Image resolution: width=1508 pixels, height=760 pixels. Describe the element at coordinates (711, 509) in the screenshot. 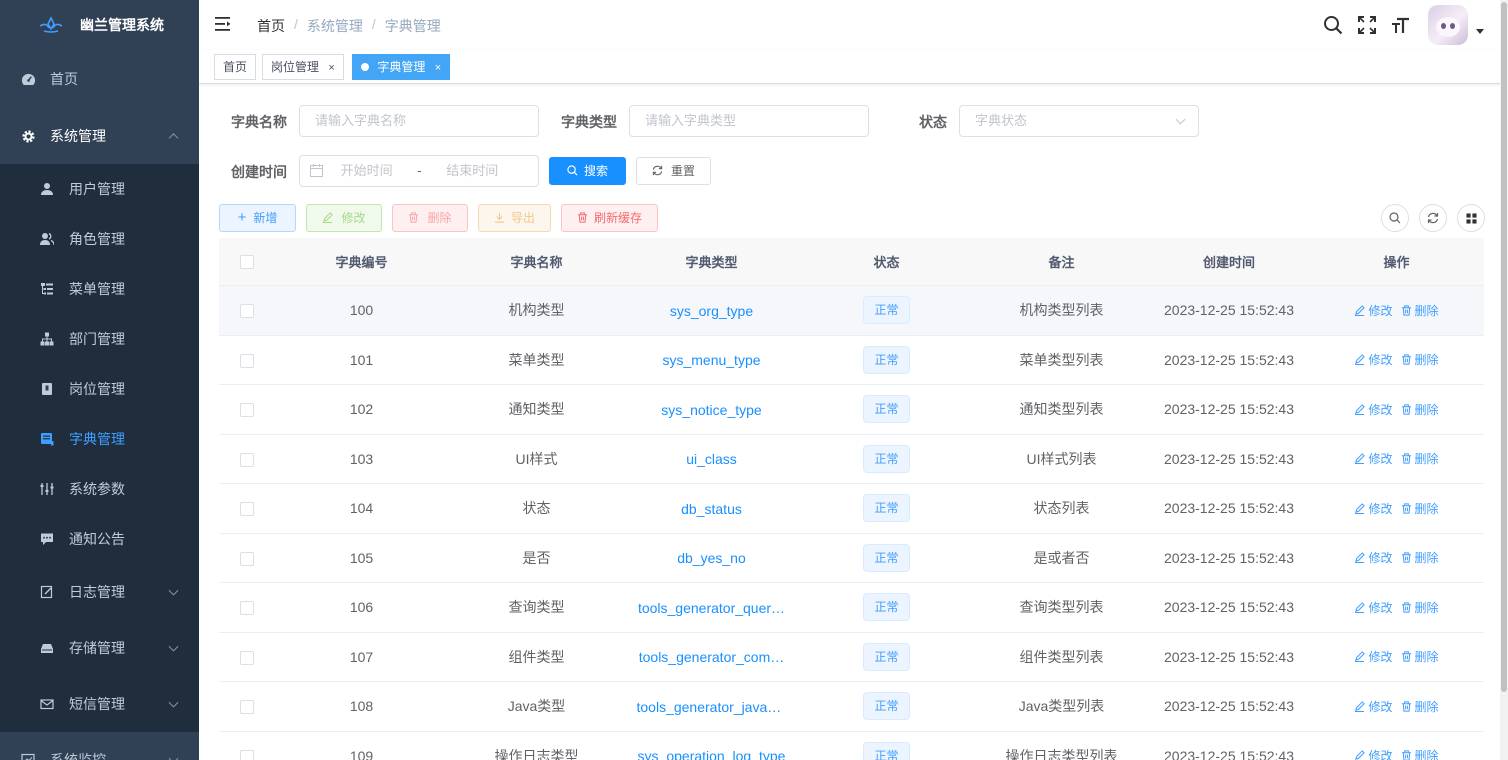

I see `dict-type-link: db_status` at that location.